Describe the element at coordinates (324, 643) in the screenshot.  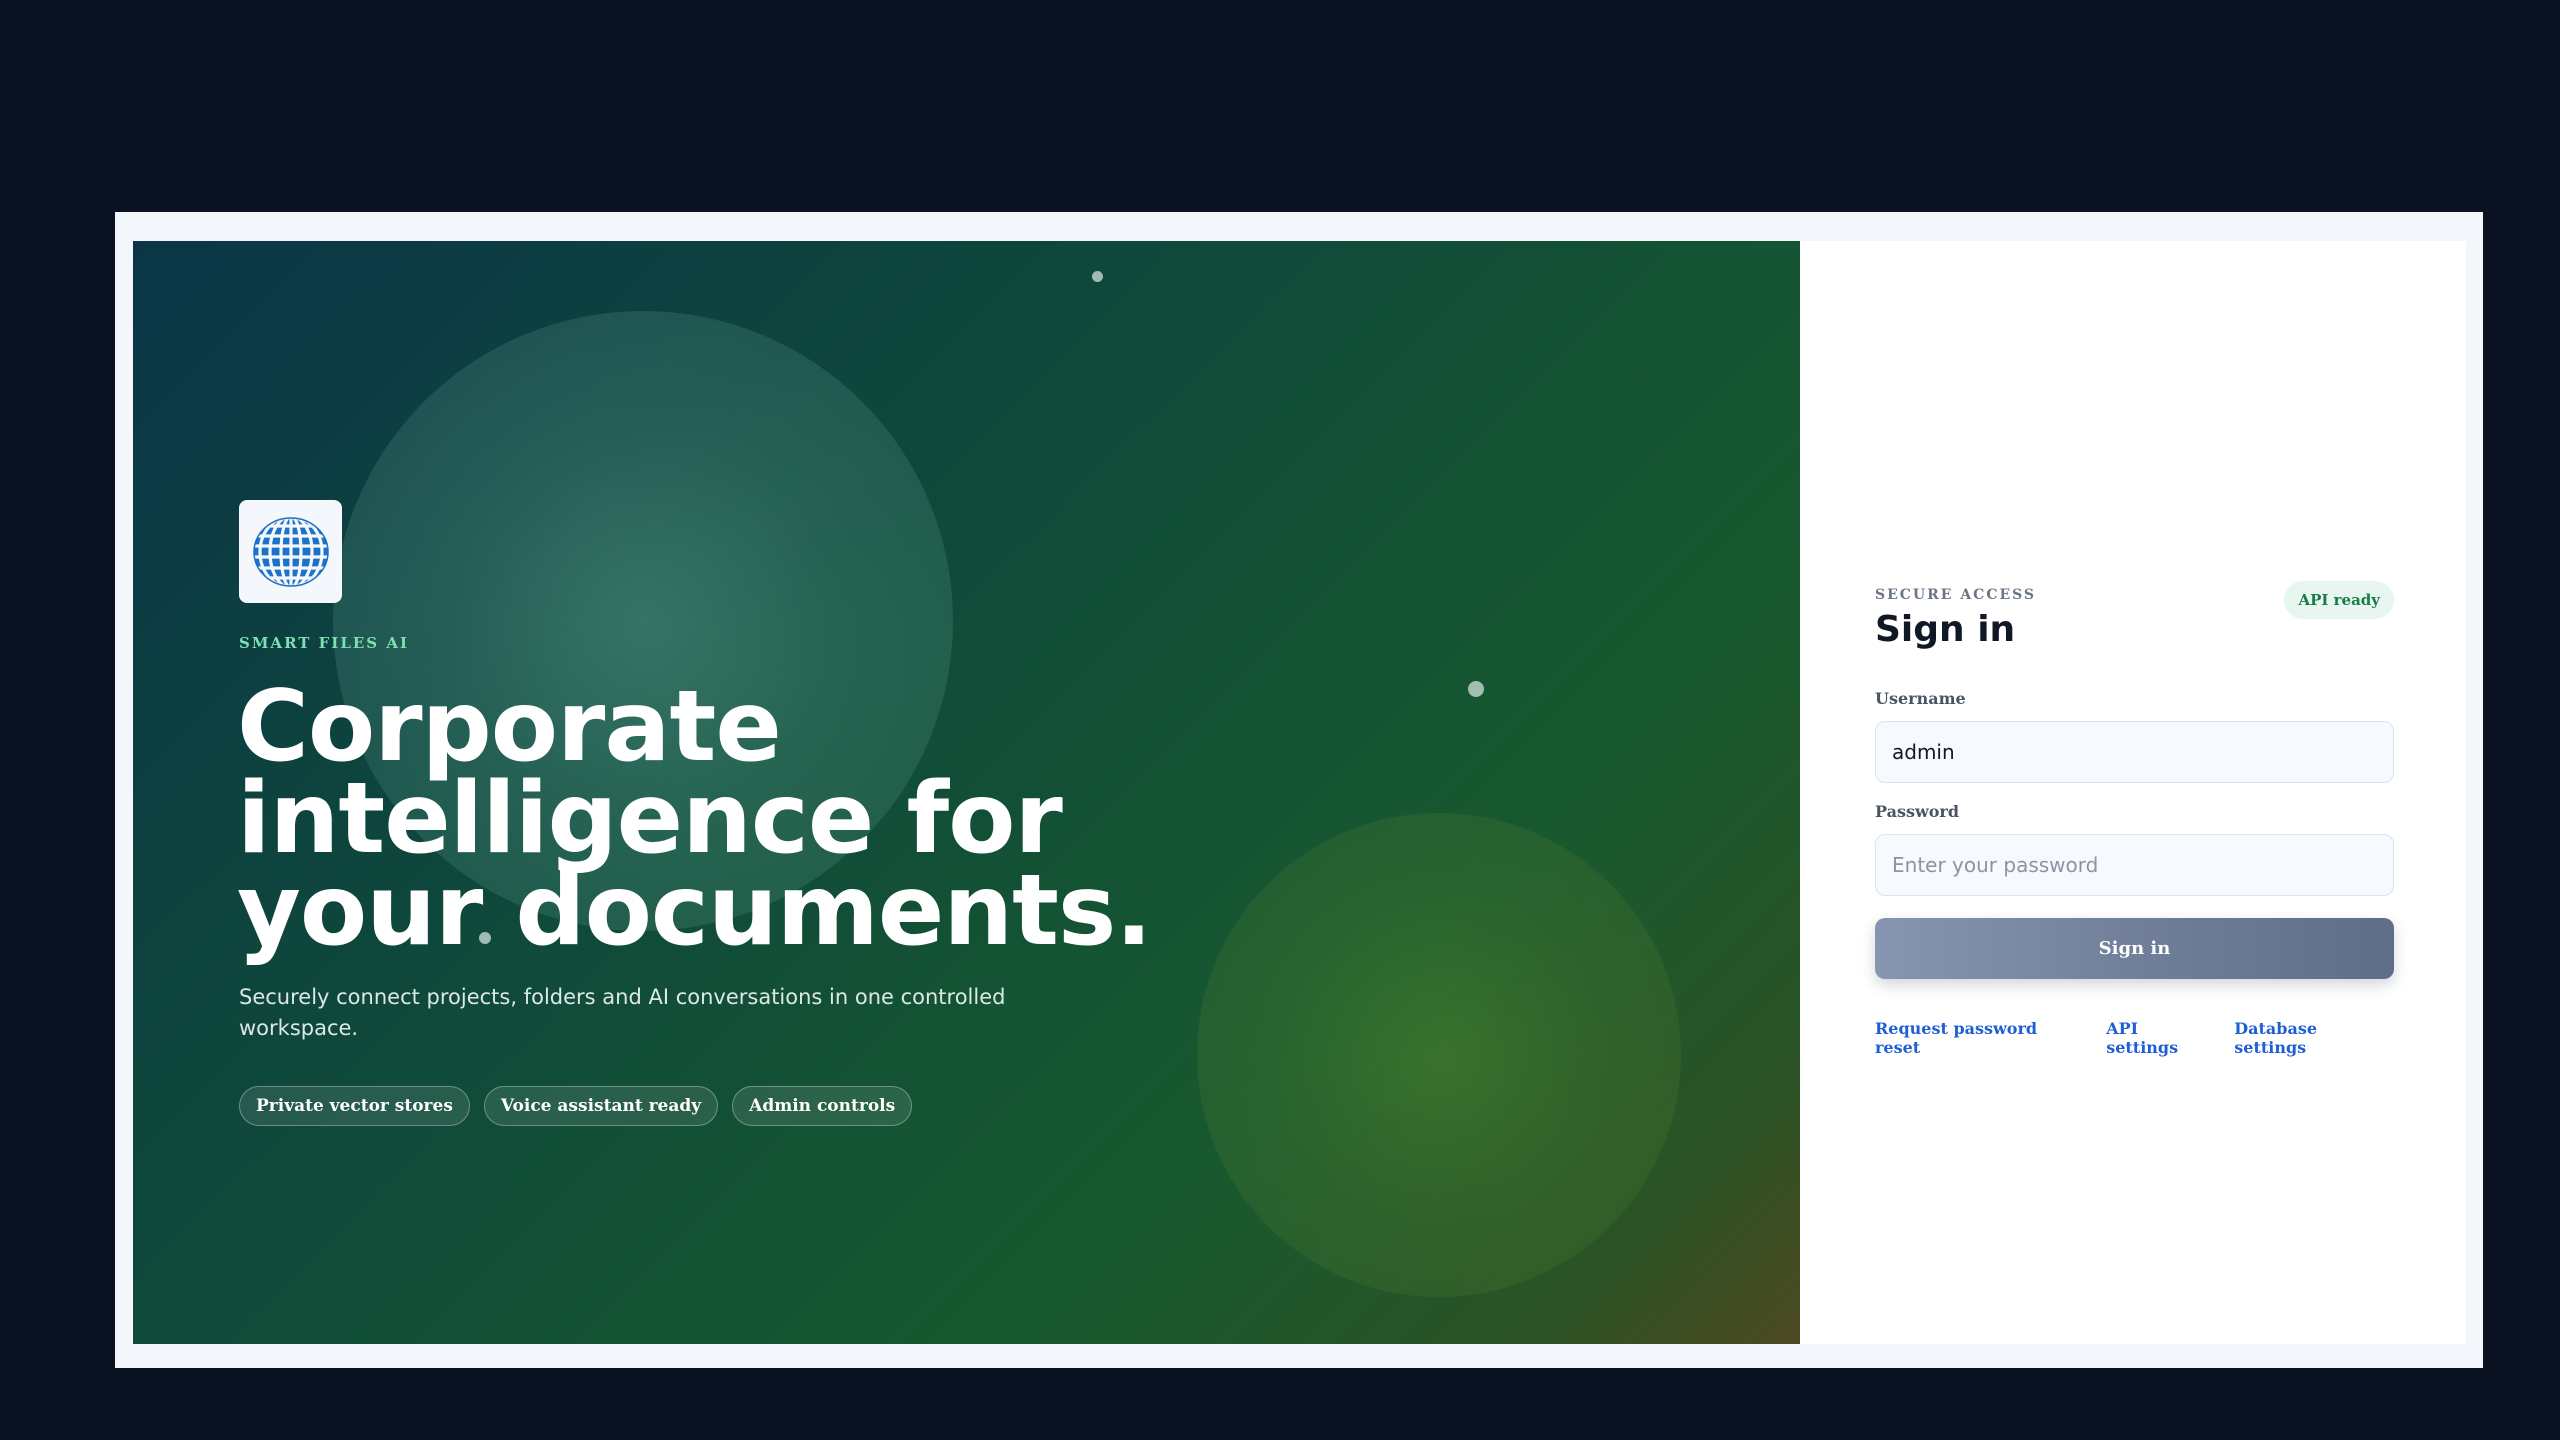
I see `brand-name: SMART FILES AI` at that location.